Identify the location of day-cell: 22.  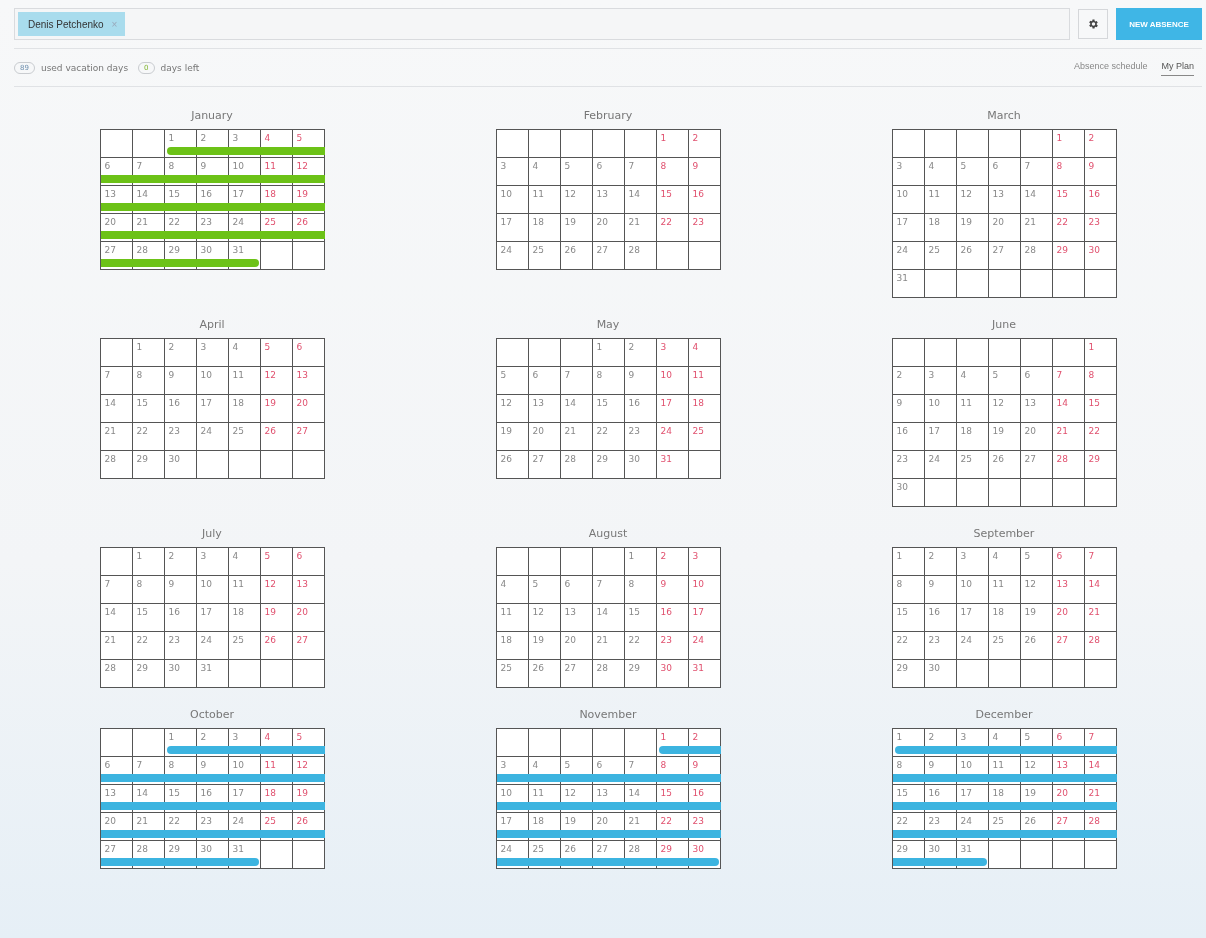
(1100, 437).